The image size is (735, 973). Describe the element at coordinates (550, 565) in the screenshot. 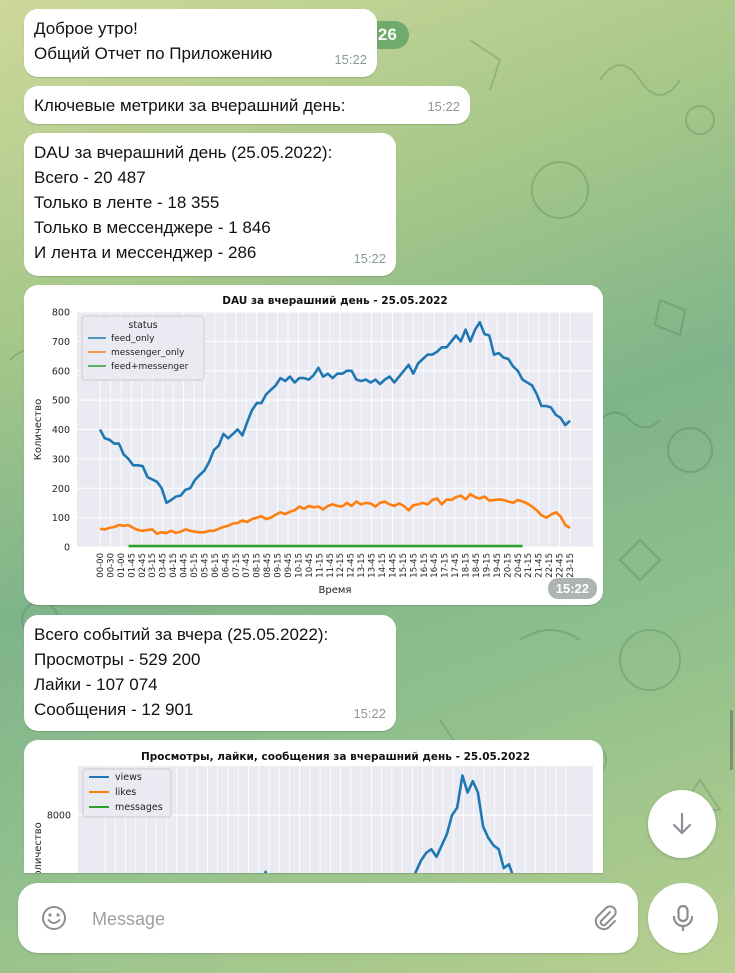

I see `x-tick-label: 22-15` at that location.